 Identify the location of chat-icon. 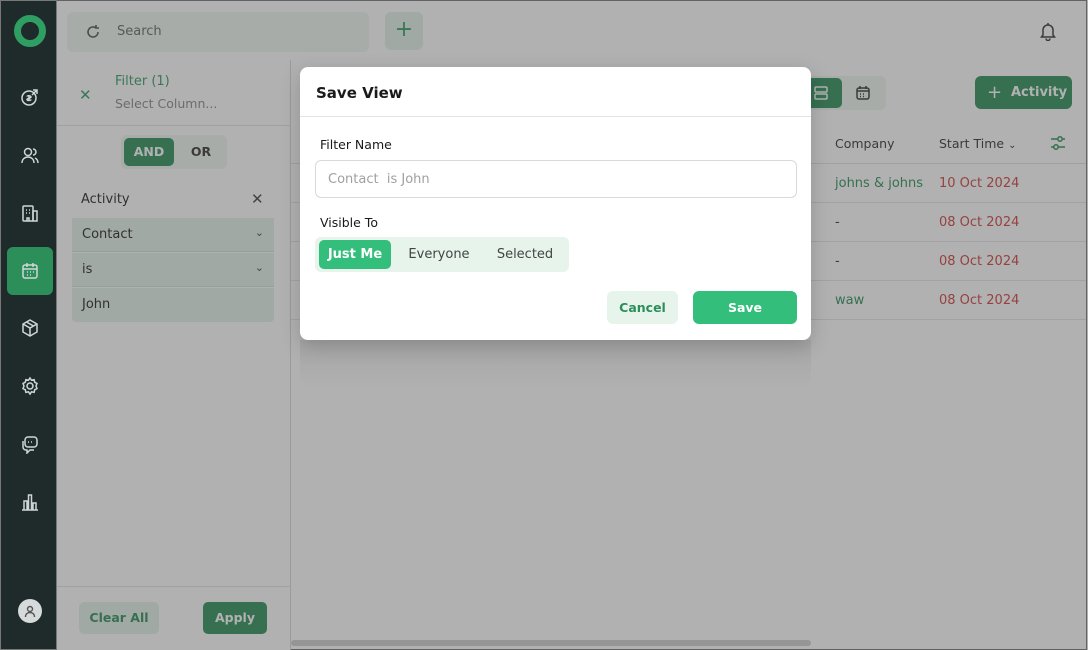
(30, 444).